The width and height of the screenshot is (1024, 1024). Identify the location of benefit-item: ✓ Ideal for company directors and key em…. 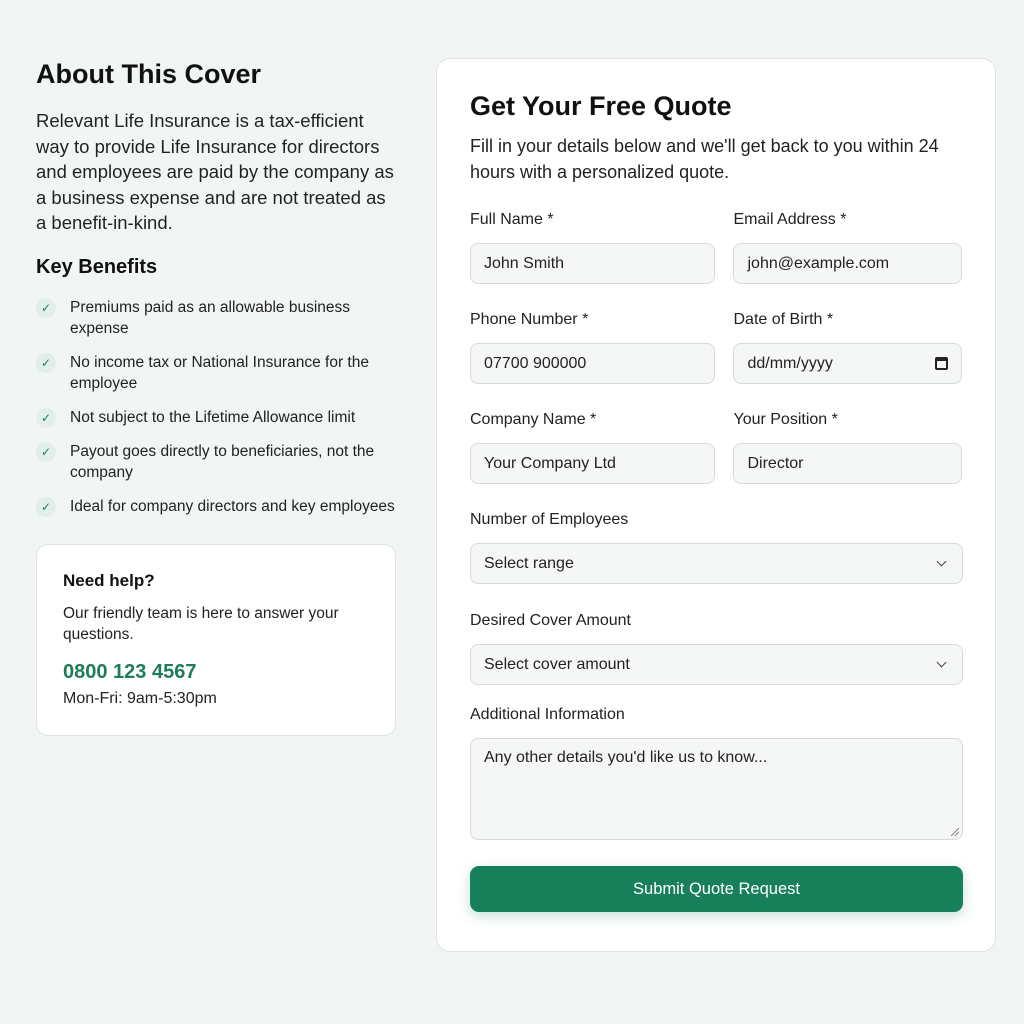
(217, 506).